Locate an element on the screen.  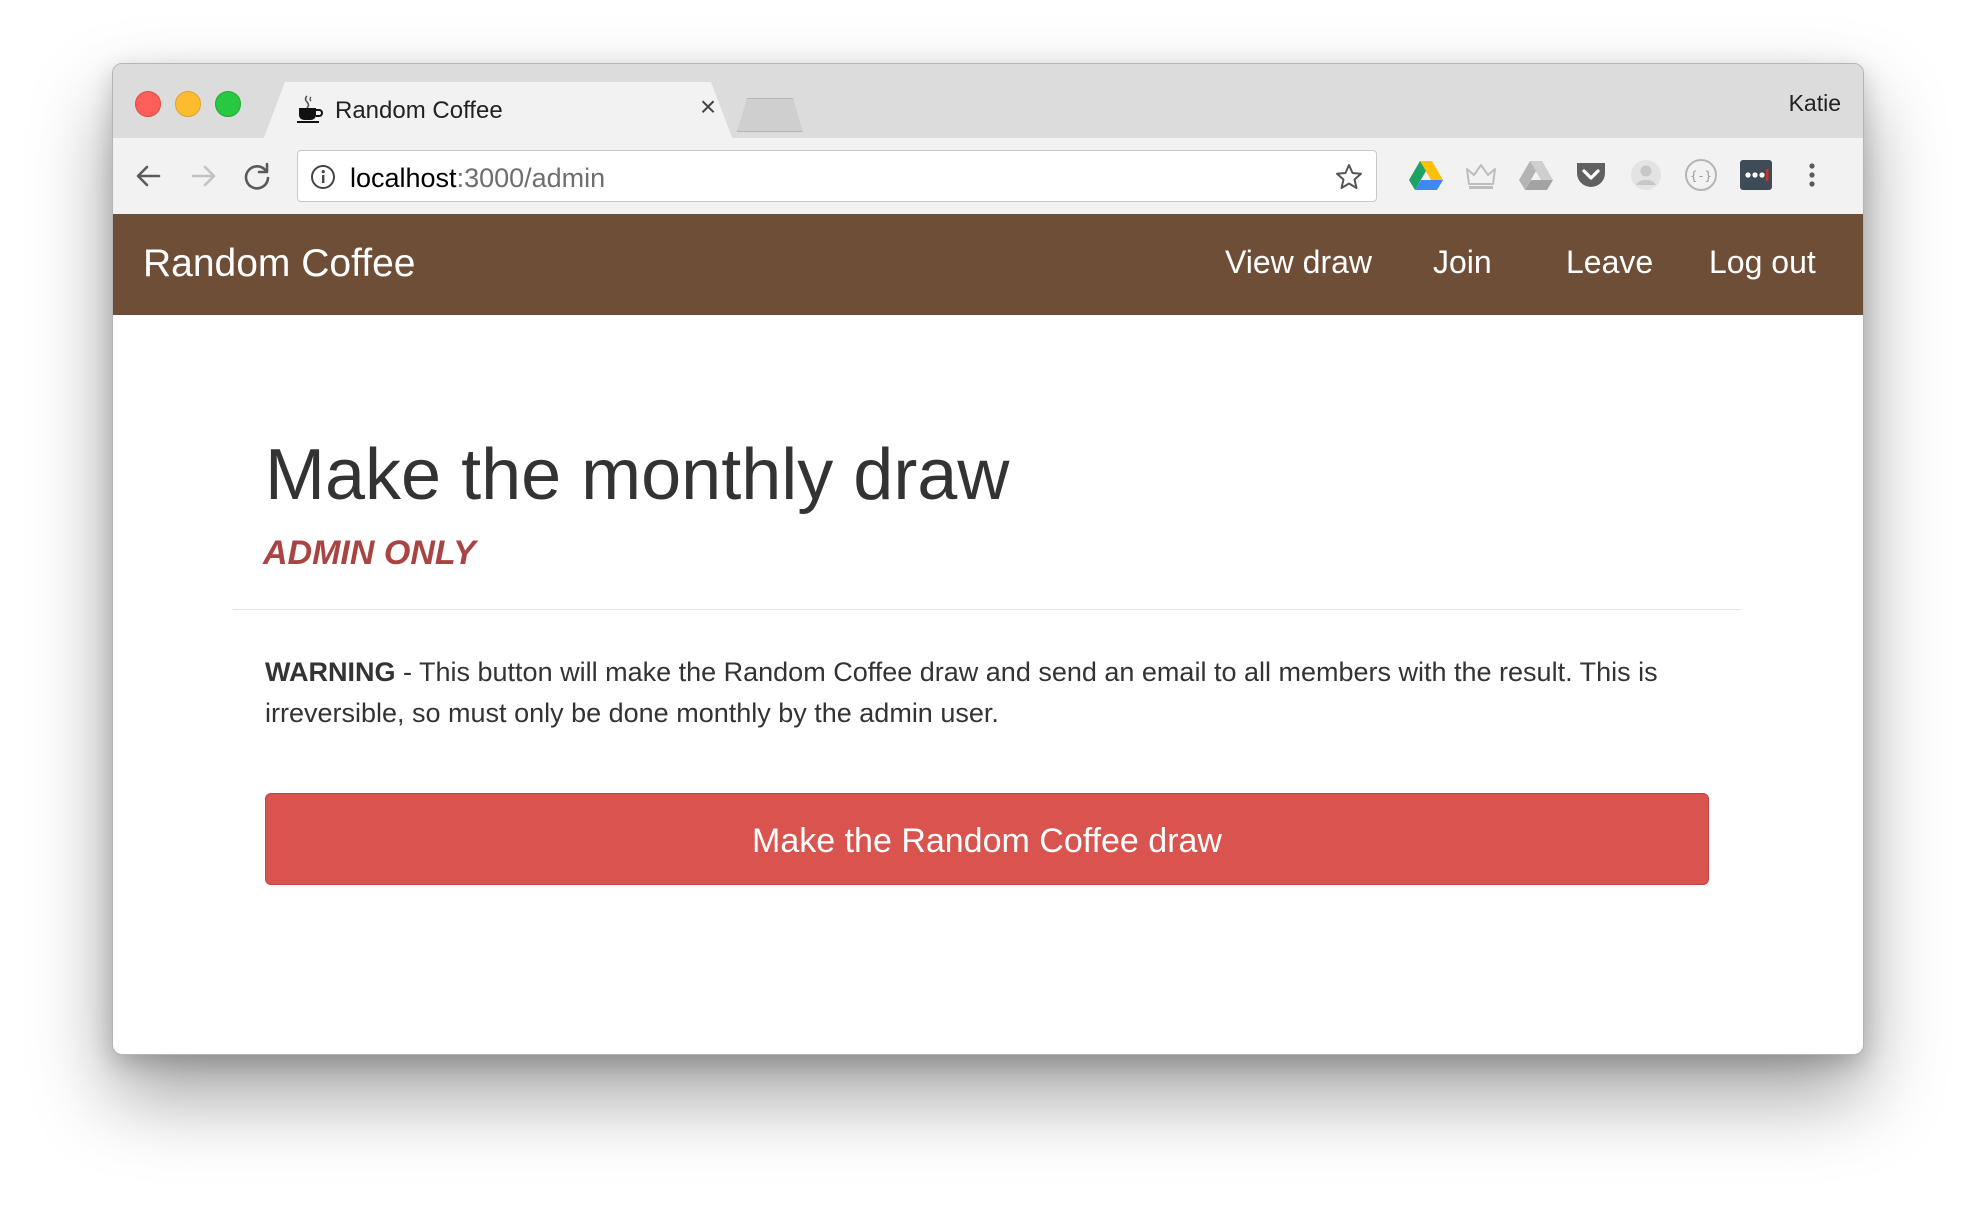
profile-name: Katie is located at coordinates (1815, 103).